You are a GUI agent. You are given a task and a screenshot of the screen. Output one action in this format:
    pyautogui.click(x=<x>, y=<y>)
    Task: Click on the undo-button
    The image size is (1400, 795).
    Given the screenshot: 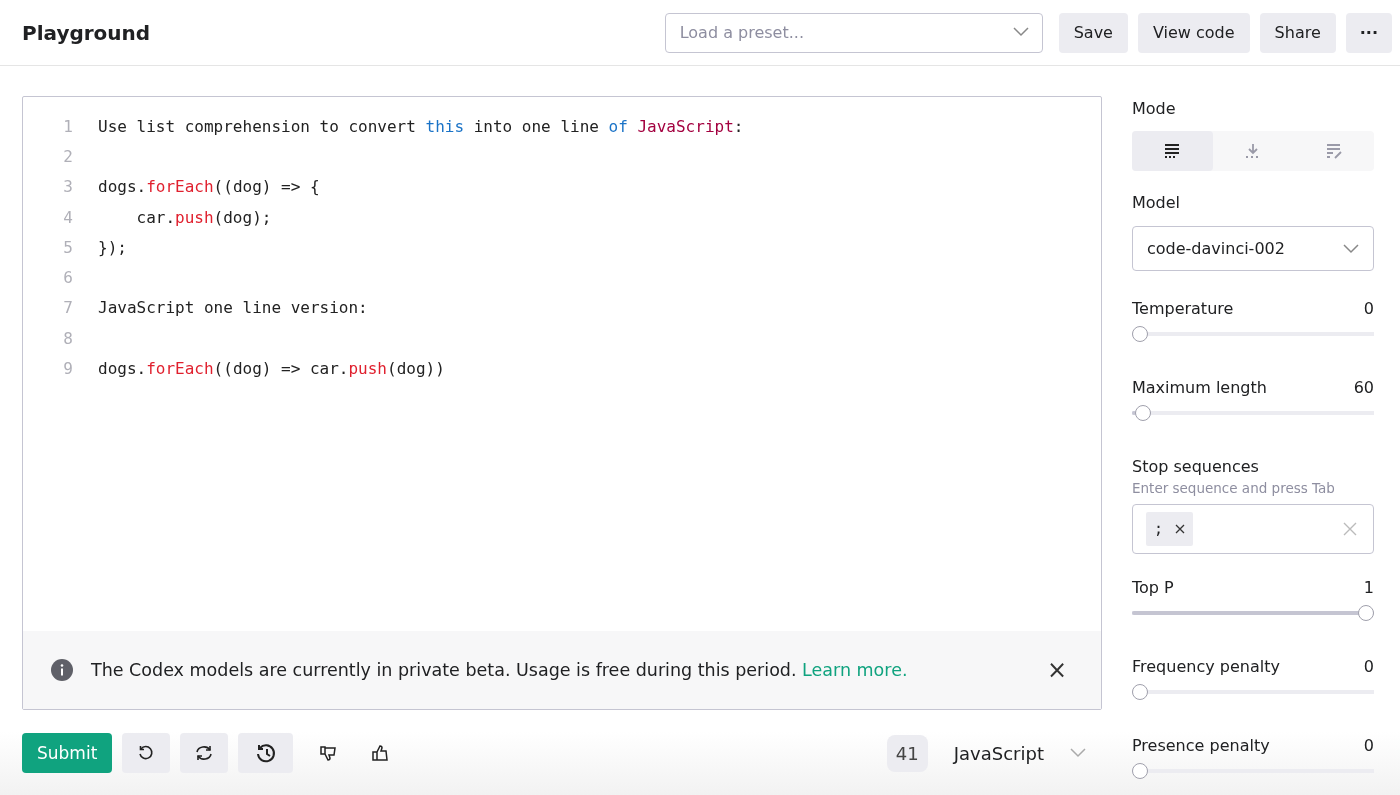 What is the action you would take?
    pyautogui.click(x=146, y=753)
    